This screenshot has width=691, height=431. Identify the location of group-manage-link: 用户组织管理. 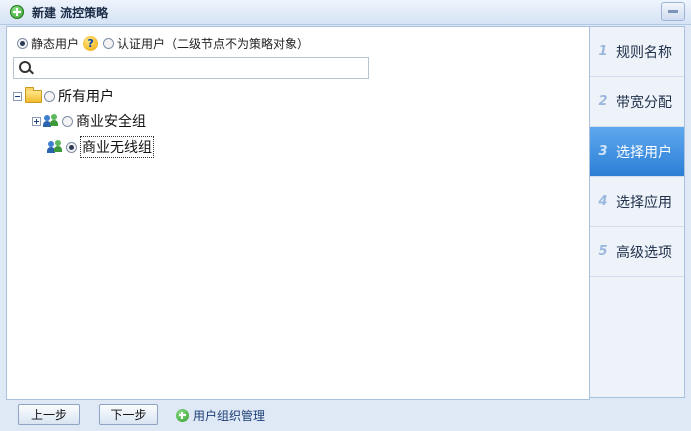
(220, 415).